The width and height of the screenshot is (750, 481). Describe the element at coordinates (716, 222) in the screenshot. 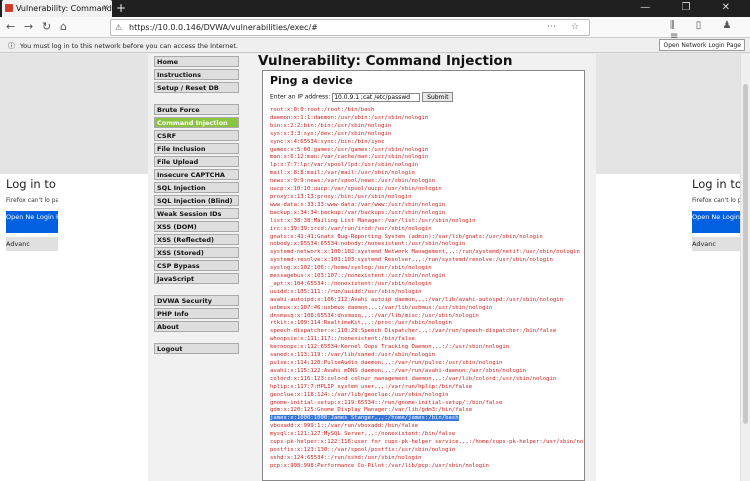

I see `right-open-login-button: Open Ne Login P` at that location.